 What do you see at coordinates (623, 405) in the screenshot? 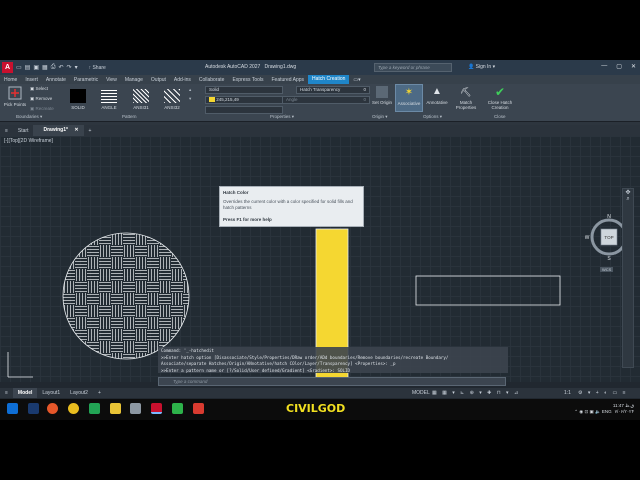
I see `clock-time: 11:47 ق.ظ` at bounding box center [623, 405].